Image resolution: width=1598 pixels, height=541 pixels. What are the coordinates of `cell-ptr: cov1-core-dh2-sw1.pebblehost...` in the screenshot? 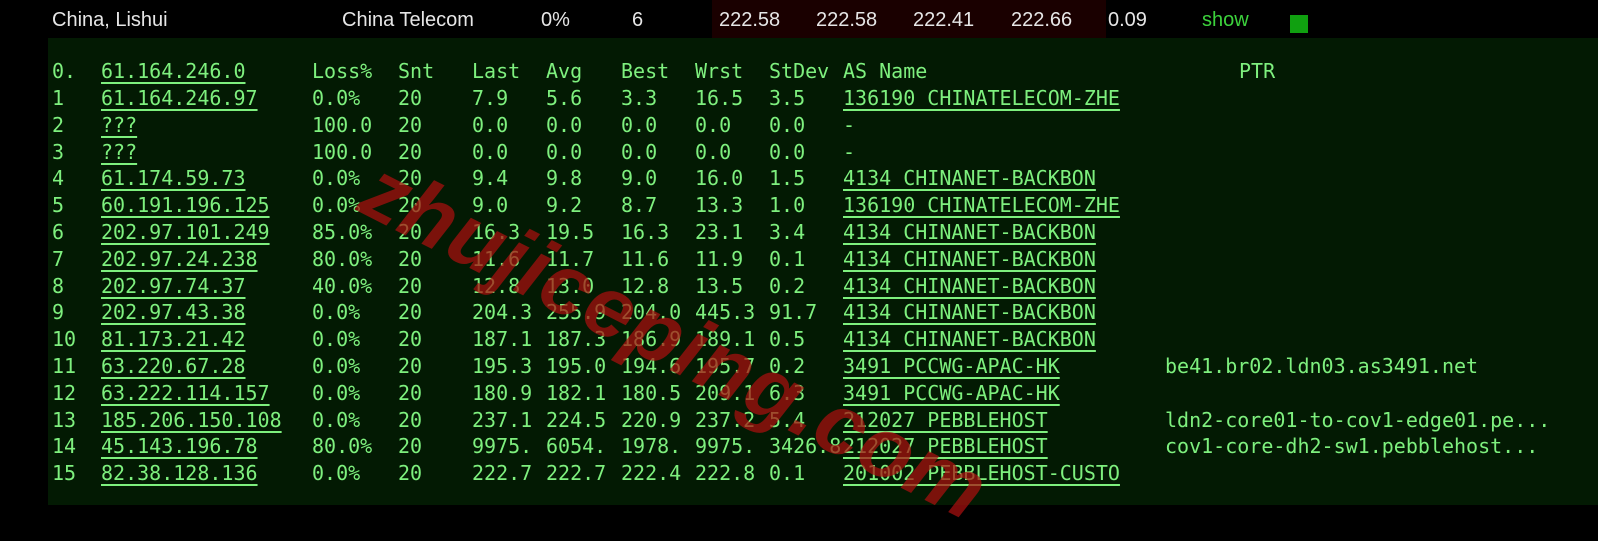 It's located at (1352, 446).